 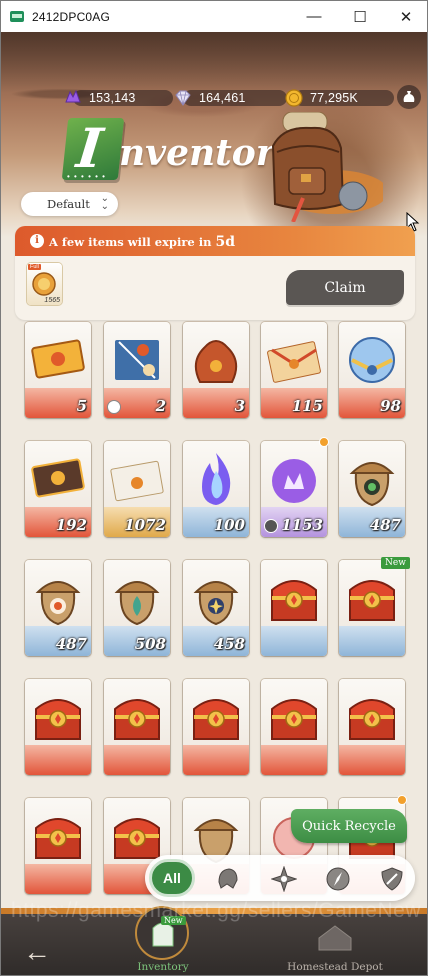 I want to click on money-bag-button, so click(x=409, y=97).